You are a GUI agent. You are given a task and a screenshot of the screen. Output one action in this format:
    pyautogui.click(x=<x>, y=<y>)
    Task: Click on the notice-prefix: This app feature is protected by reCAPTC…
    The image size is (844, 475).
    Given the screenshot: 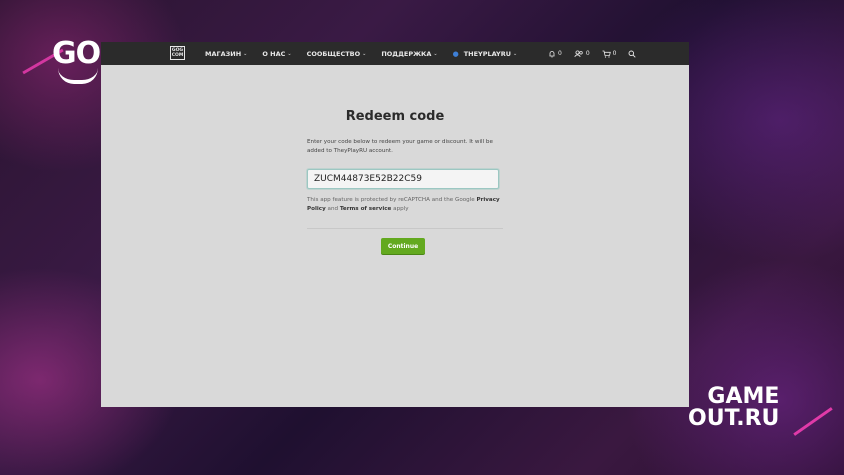 What is the action you would take?
    pyautogui.click(x=392, y=200)
    